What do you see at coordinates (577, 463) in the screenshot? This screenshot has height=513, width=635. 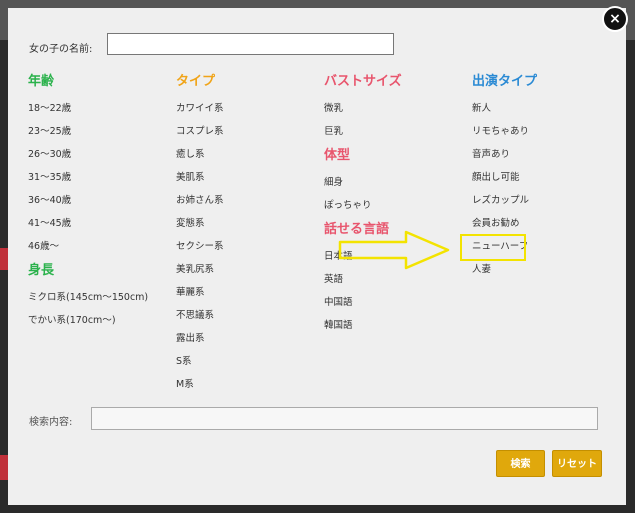 I see `reset-button: リセット` at bounding box center [577, 463].